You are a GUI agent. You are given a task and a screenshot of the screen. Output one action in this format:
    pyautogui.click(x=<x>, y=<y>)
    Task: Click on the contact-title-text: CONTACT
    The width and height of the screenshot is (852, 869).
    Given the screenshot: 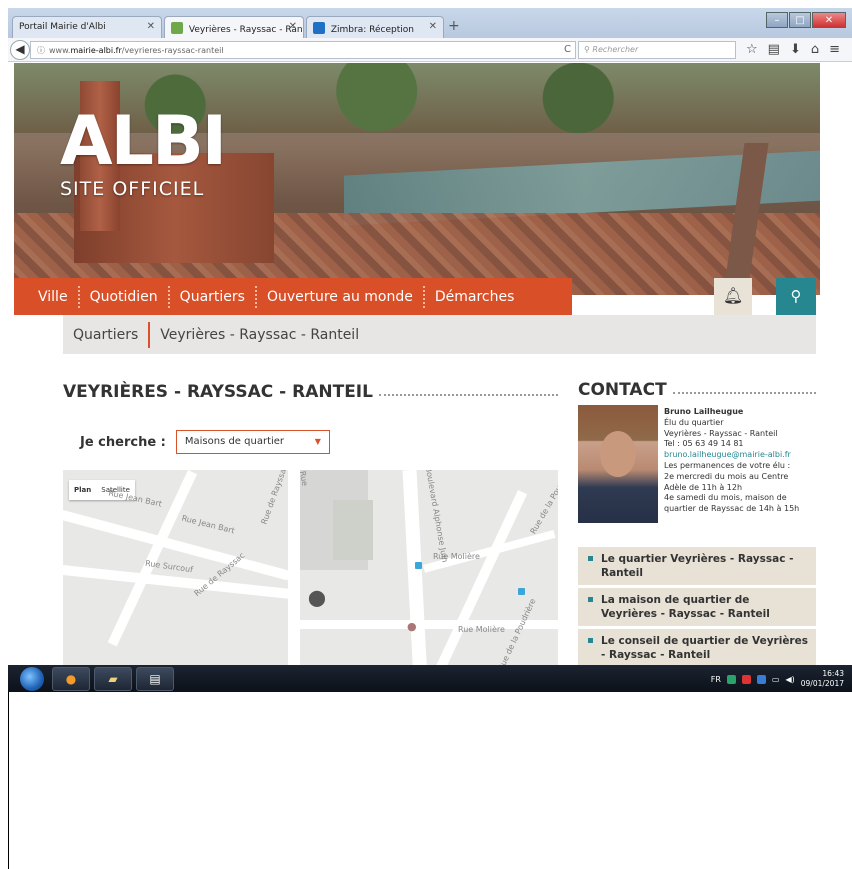 What is the action you would take?
    pyautogui.click(x=622, y=390)
    